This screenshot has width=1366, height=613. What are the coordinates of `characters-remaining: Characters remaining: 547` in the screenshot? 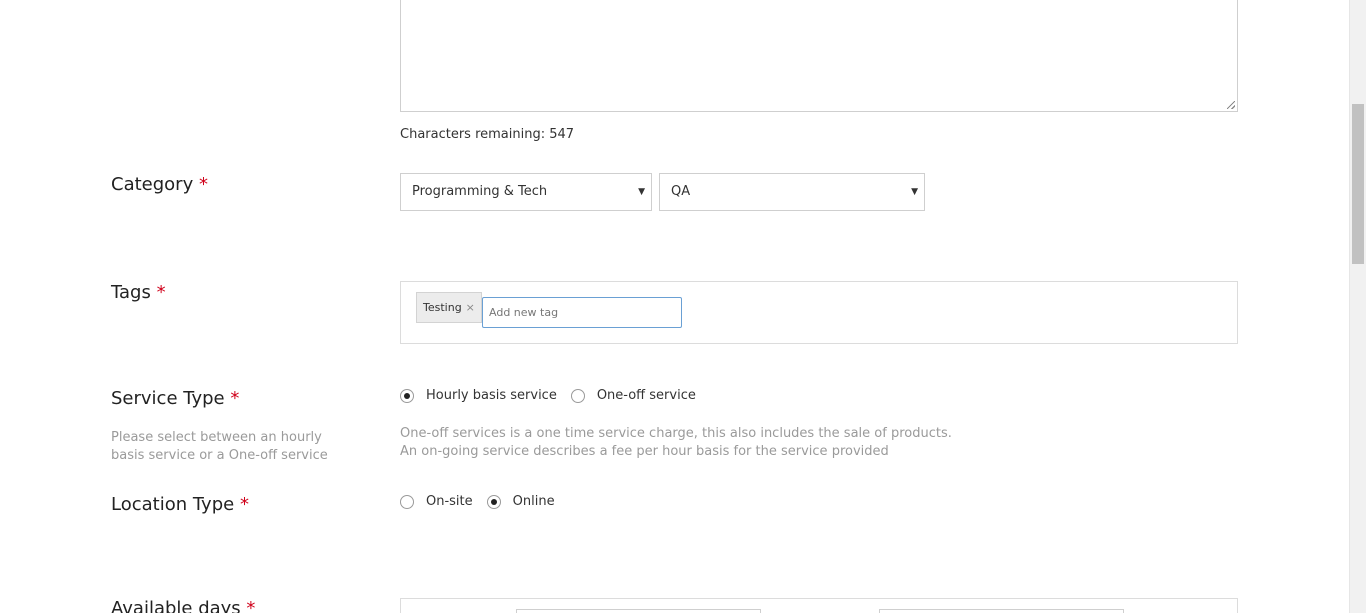 It's located at (487, 134).